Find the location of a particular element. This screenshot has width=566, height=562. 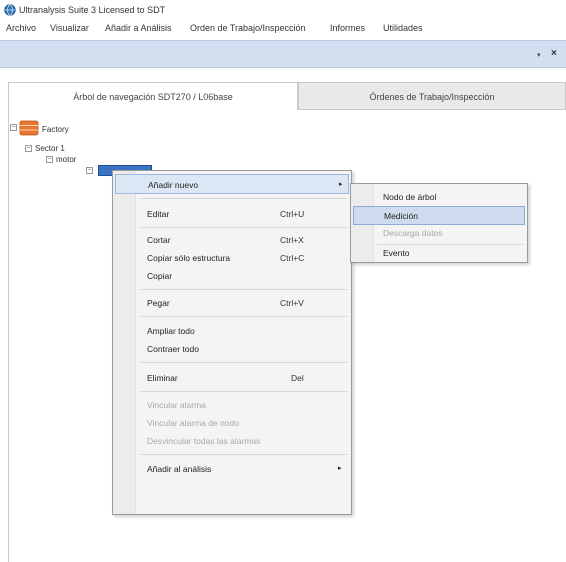

menu-item-paste-shortcut: Ctrl+V is located at coordinates (292, 303).